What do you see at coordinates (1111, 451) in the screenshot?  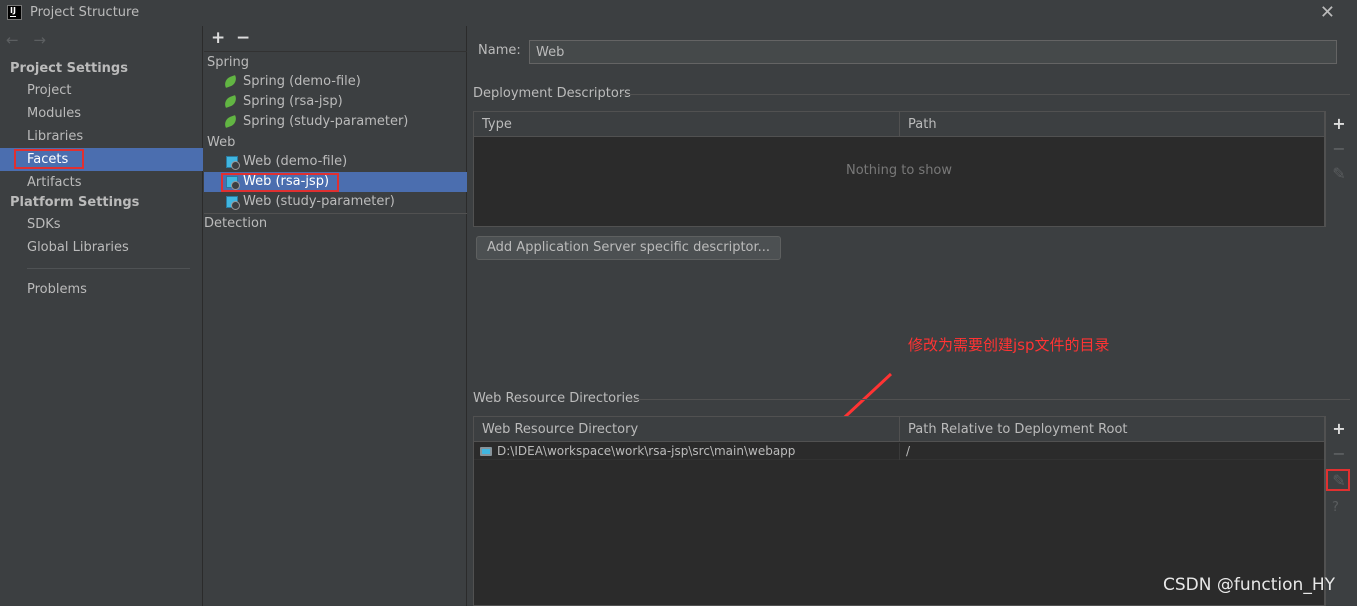 I see `relative-path-cell: /` at bounding box center [1111, 451].